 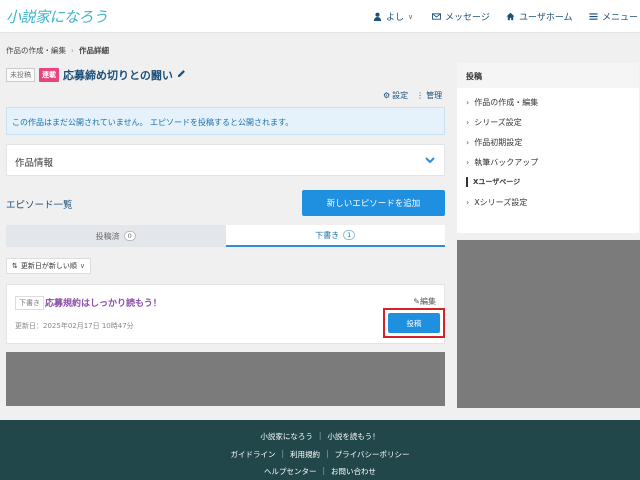 What do you see at coordinates (546, 18) in the screenshot?
I see `user-home-label: ユーザホーム` at bounding box center [546, 18].